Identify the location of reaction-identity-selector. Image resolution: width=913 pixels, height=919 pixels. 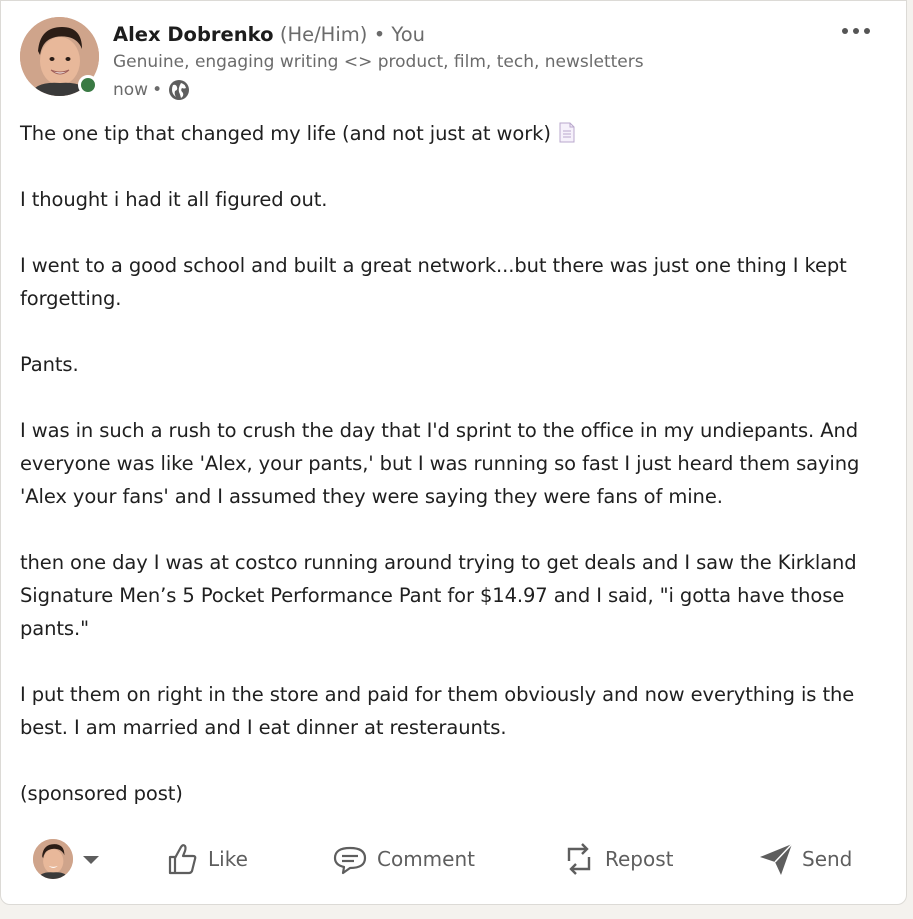
(66, 859).